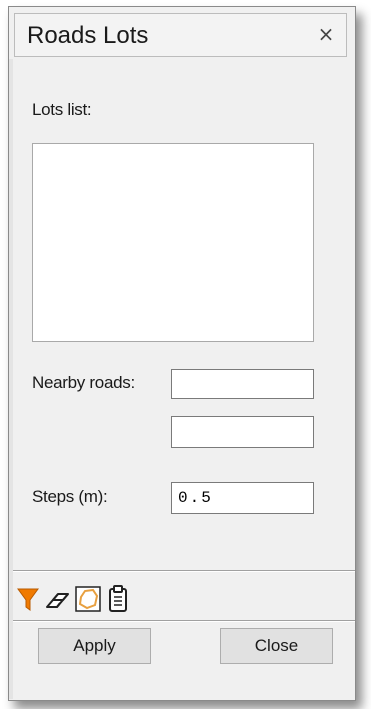 The height and width of the screenshot is (709, 371). I want to click on title-bar: Roads Lots ×, so click(182, 33).